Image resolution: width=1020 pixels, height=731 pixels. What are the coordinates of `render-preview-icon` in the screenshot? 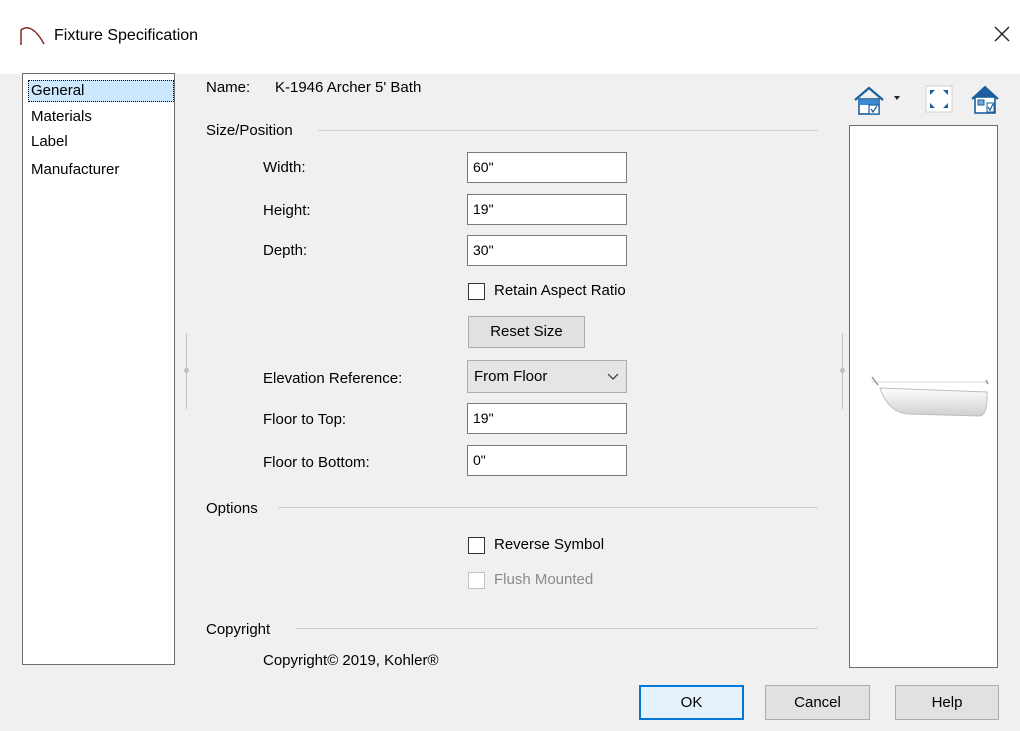 It's located at (985, 99).